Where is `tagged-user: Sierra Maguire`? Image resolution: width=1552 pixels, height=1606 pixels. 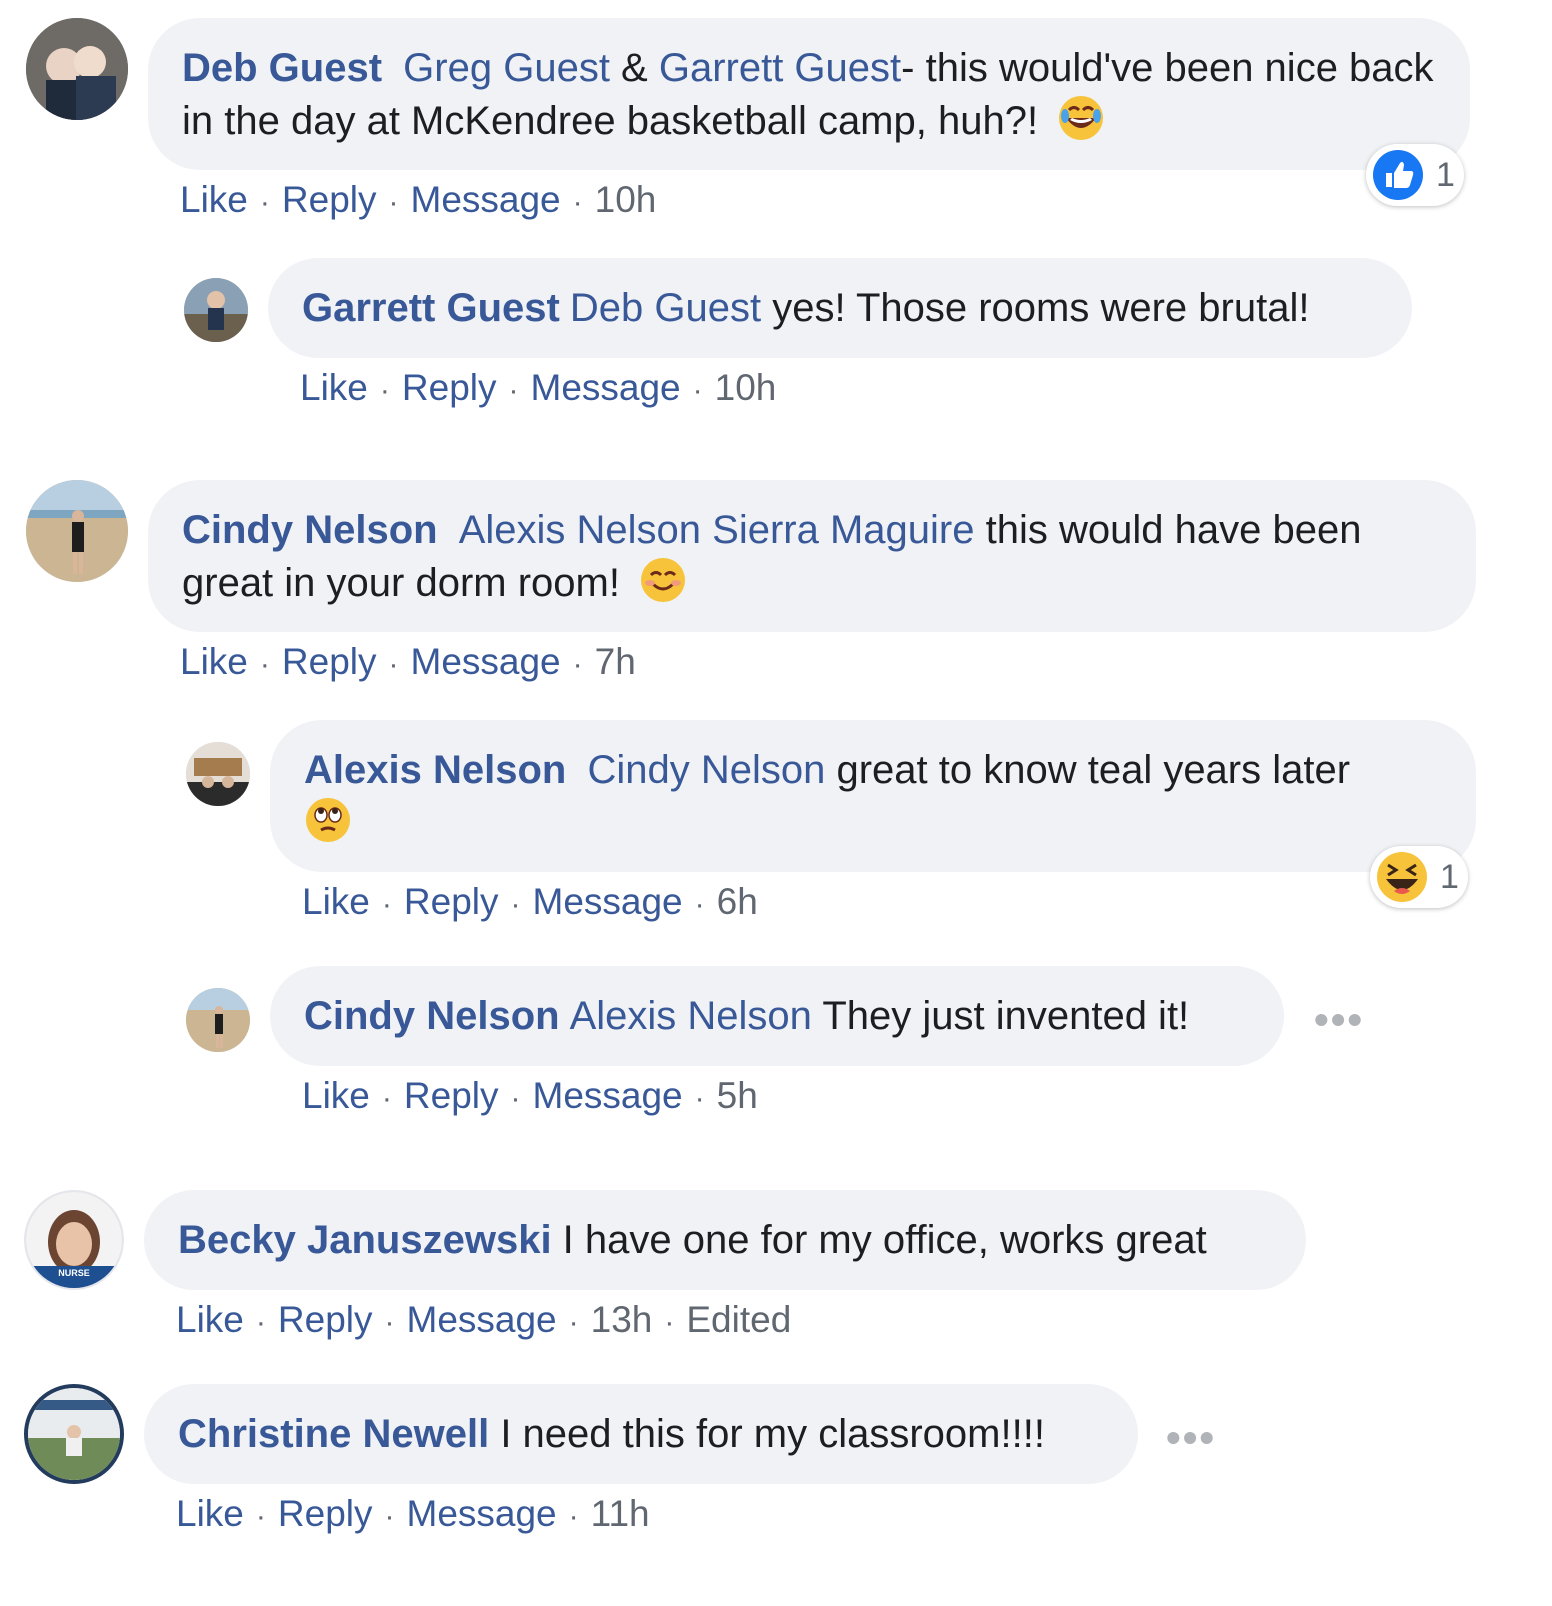 tagged-user: Sierra Maguire is located at coordinates (843, 530).